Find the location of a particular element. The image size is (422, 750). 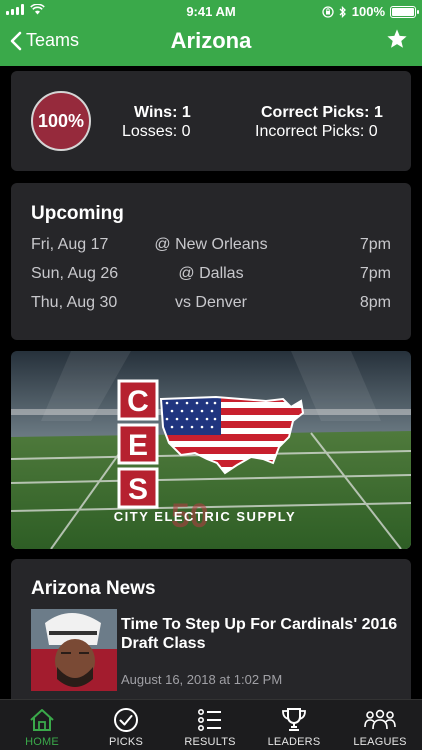

battery-icon is located at coordinates (404, 11).